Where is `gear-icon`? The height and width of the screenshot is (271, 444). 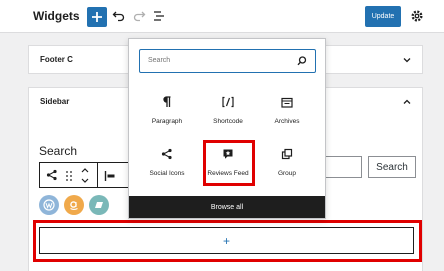
gear-icon is located at coordinates (417, 16).